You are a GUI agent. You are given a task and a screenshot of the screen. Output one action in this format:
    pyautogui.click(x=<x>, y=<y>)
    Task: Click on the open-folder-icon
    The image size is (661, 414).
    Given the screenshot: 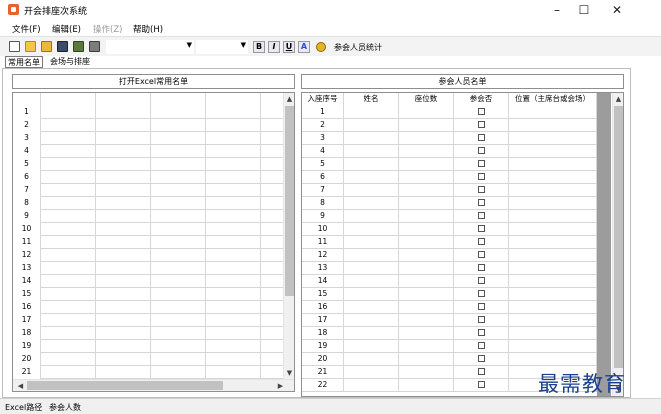 What is the action you would take?
    pyautogui.click(x=30, y=46)
    